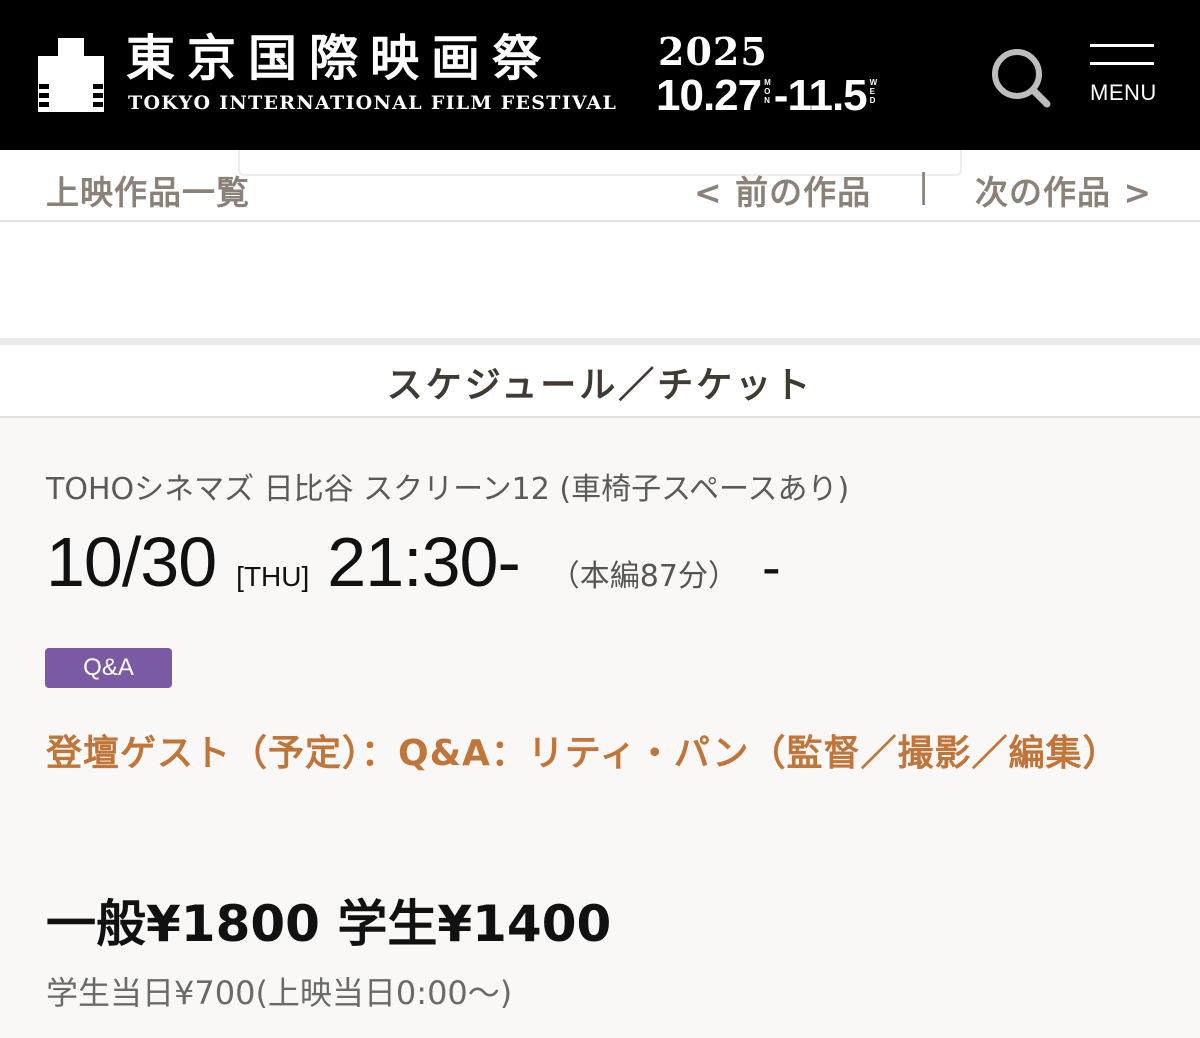 Image resolution: width=1200 pixels, height=1038 pixels. I want to click on start-date: 10.27, so click(709, 95).